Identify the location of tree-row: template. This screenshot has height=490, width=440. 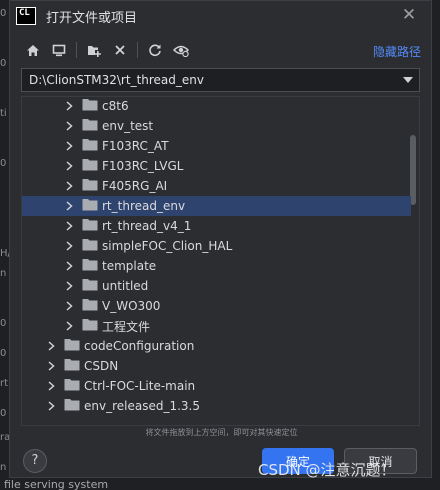
(216, 266).